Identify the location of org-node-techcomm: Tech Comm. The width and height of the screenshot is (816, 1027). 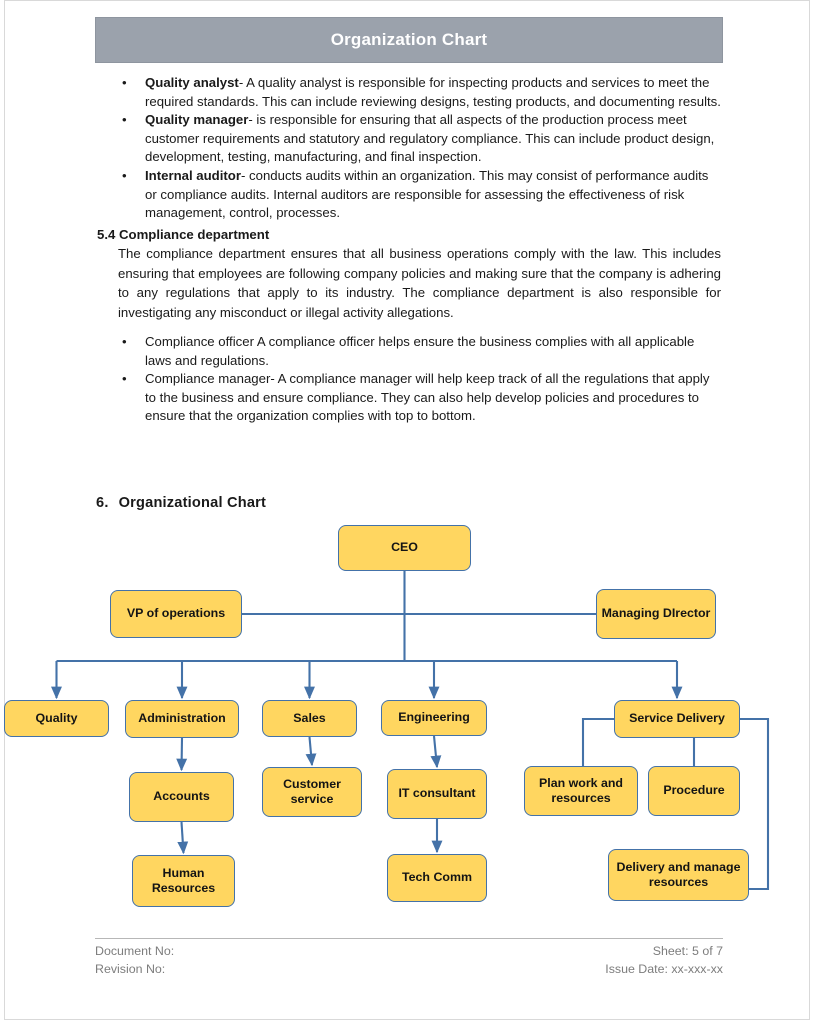
(437, 878).